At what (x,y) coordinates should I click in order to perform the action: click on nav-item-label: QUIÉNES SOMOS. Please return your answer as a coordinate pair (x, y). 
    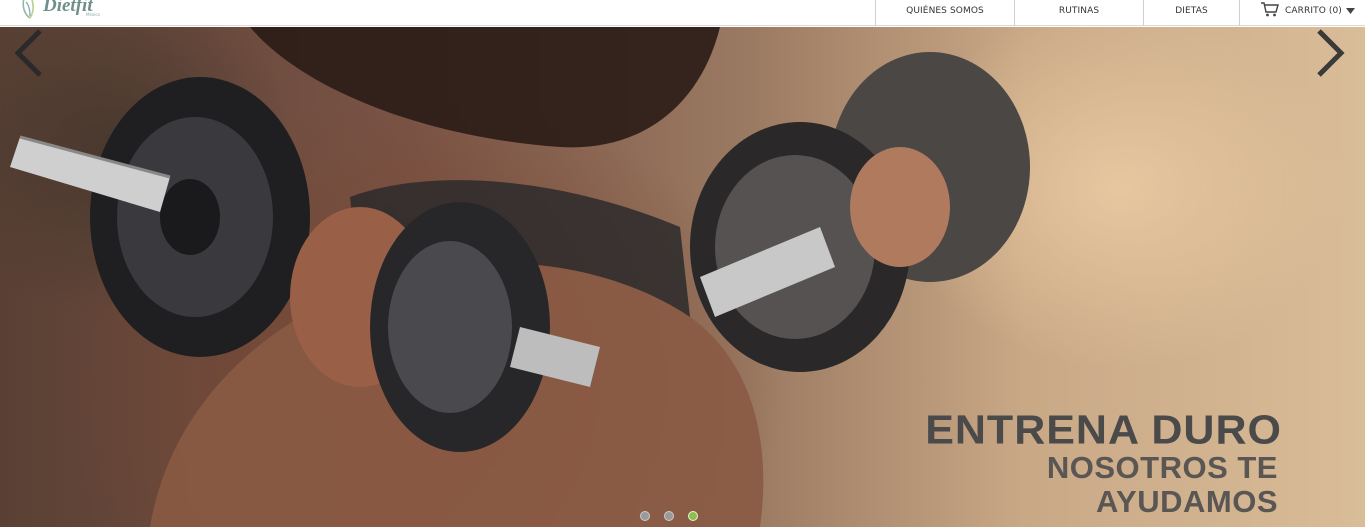
    Looking at the image, I should click on (945, 11).